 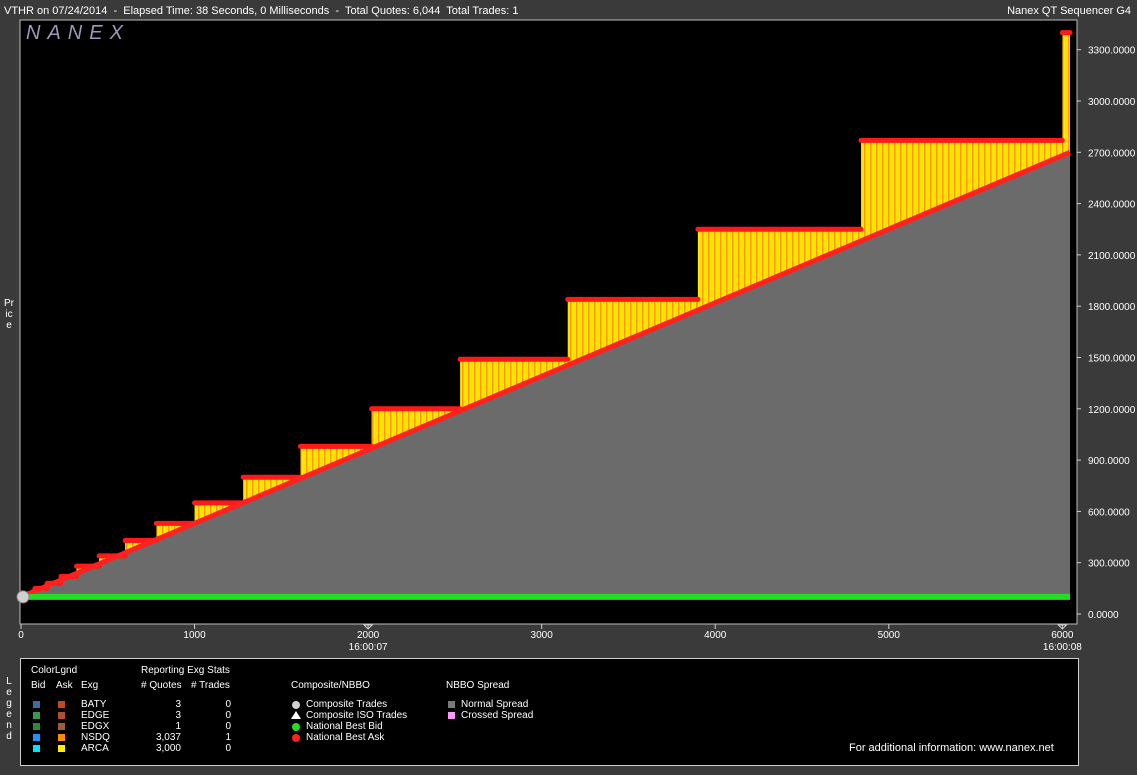 What do you see at coordinates (1112, 256) in the screenshot?
I see `y-tick-label: 2100.0000` at bounding box center [1112, 256].